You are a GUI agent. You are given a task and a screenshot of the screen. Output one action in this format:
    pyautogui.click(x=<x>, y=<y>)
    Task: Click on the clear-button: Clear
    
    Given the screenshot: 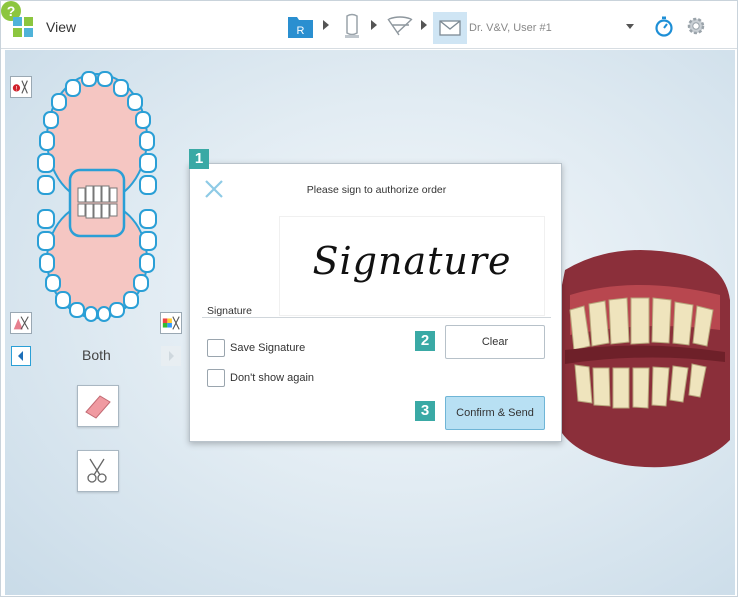 What is the action you would take?
    pyautogui.click(x=495, y=342)
    